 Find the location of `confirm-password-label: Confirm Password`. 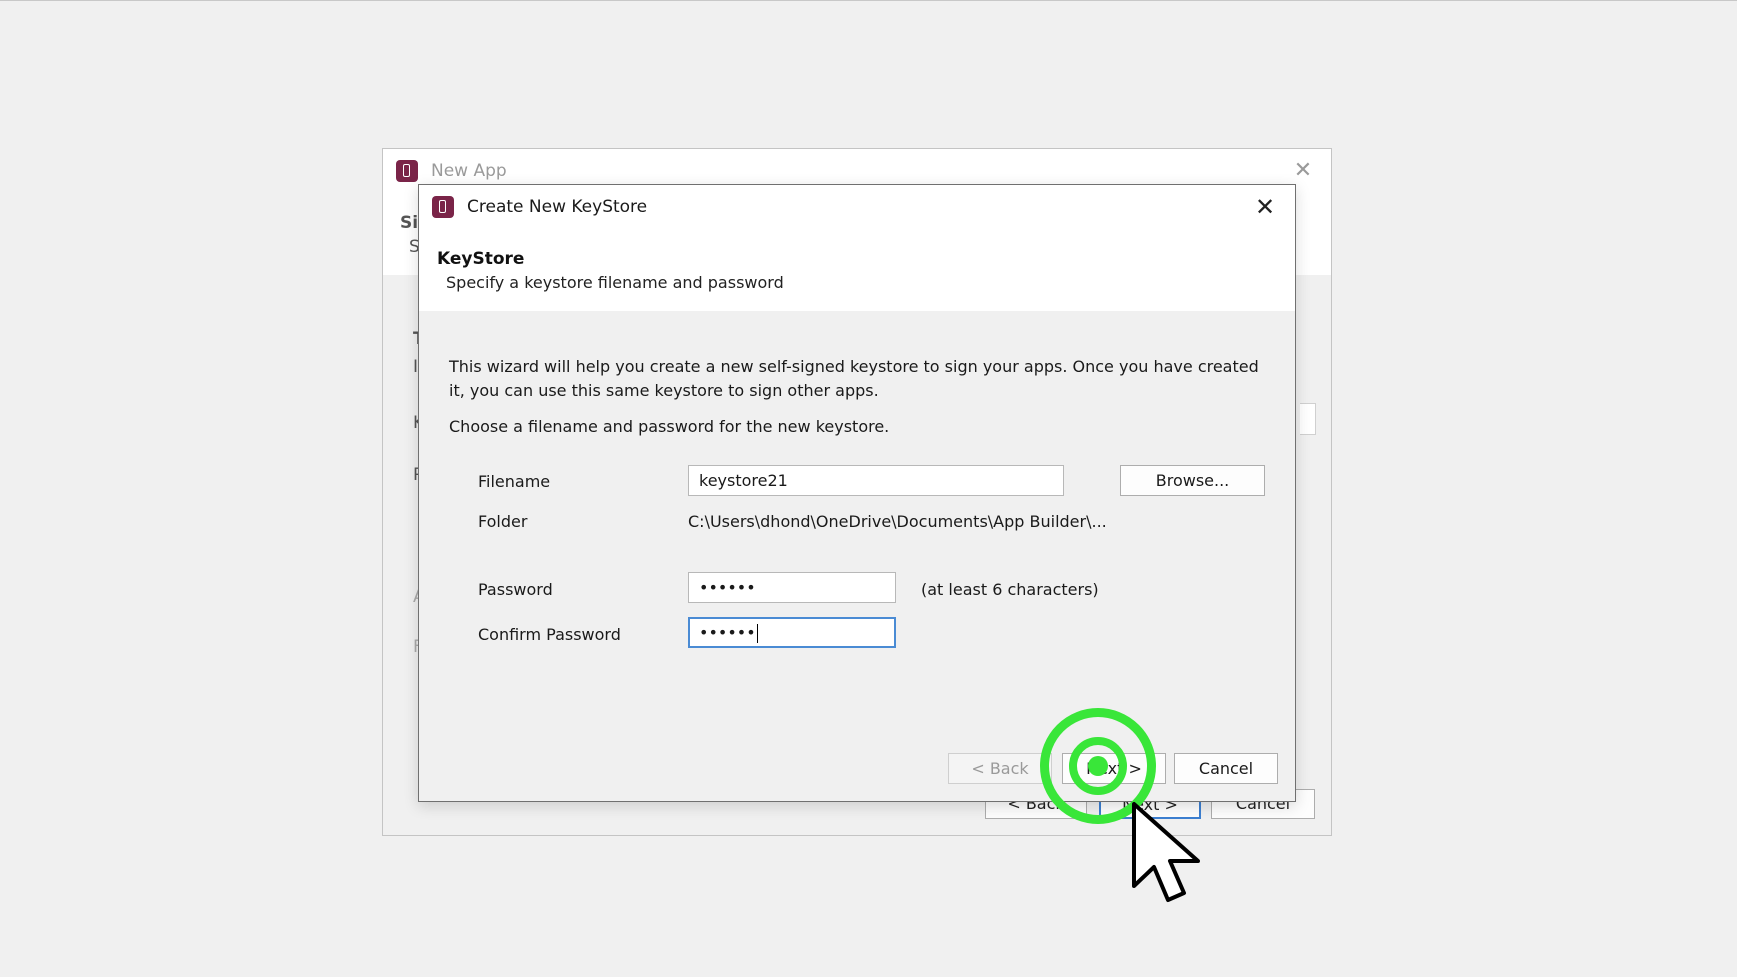

confirm-password-label: Confirm Password is located at coordinates (549, 634).